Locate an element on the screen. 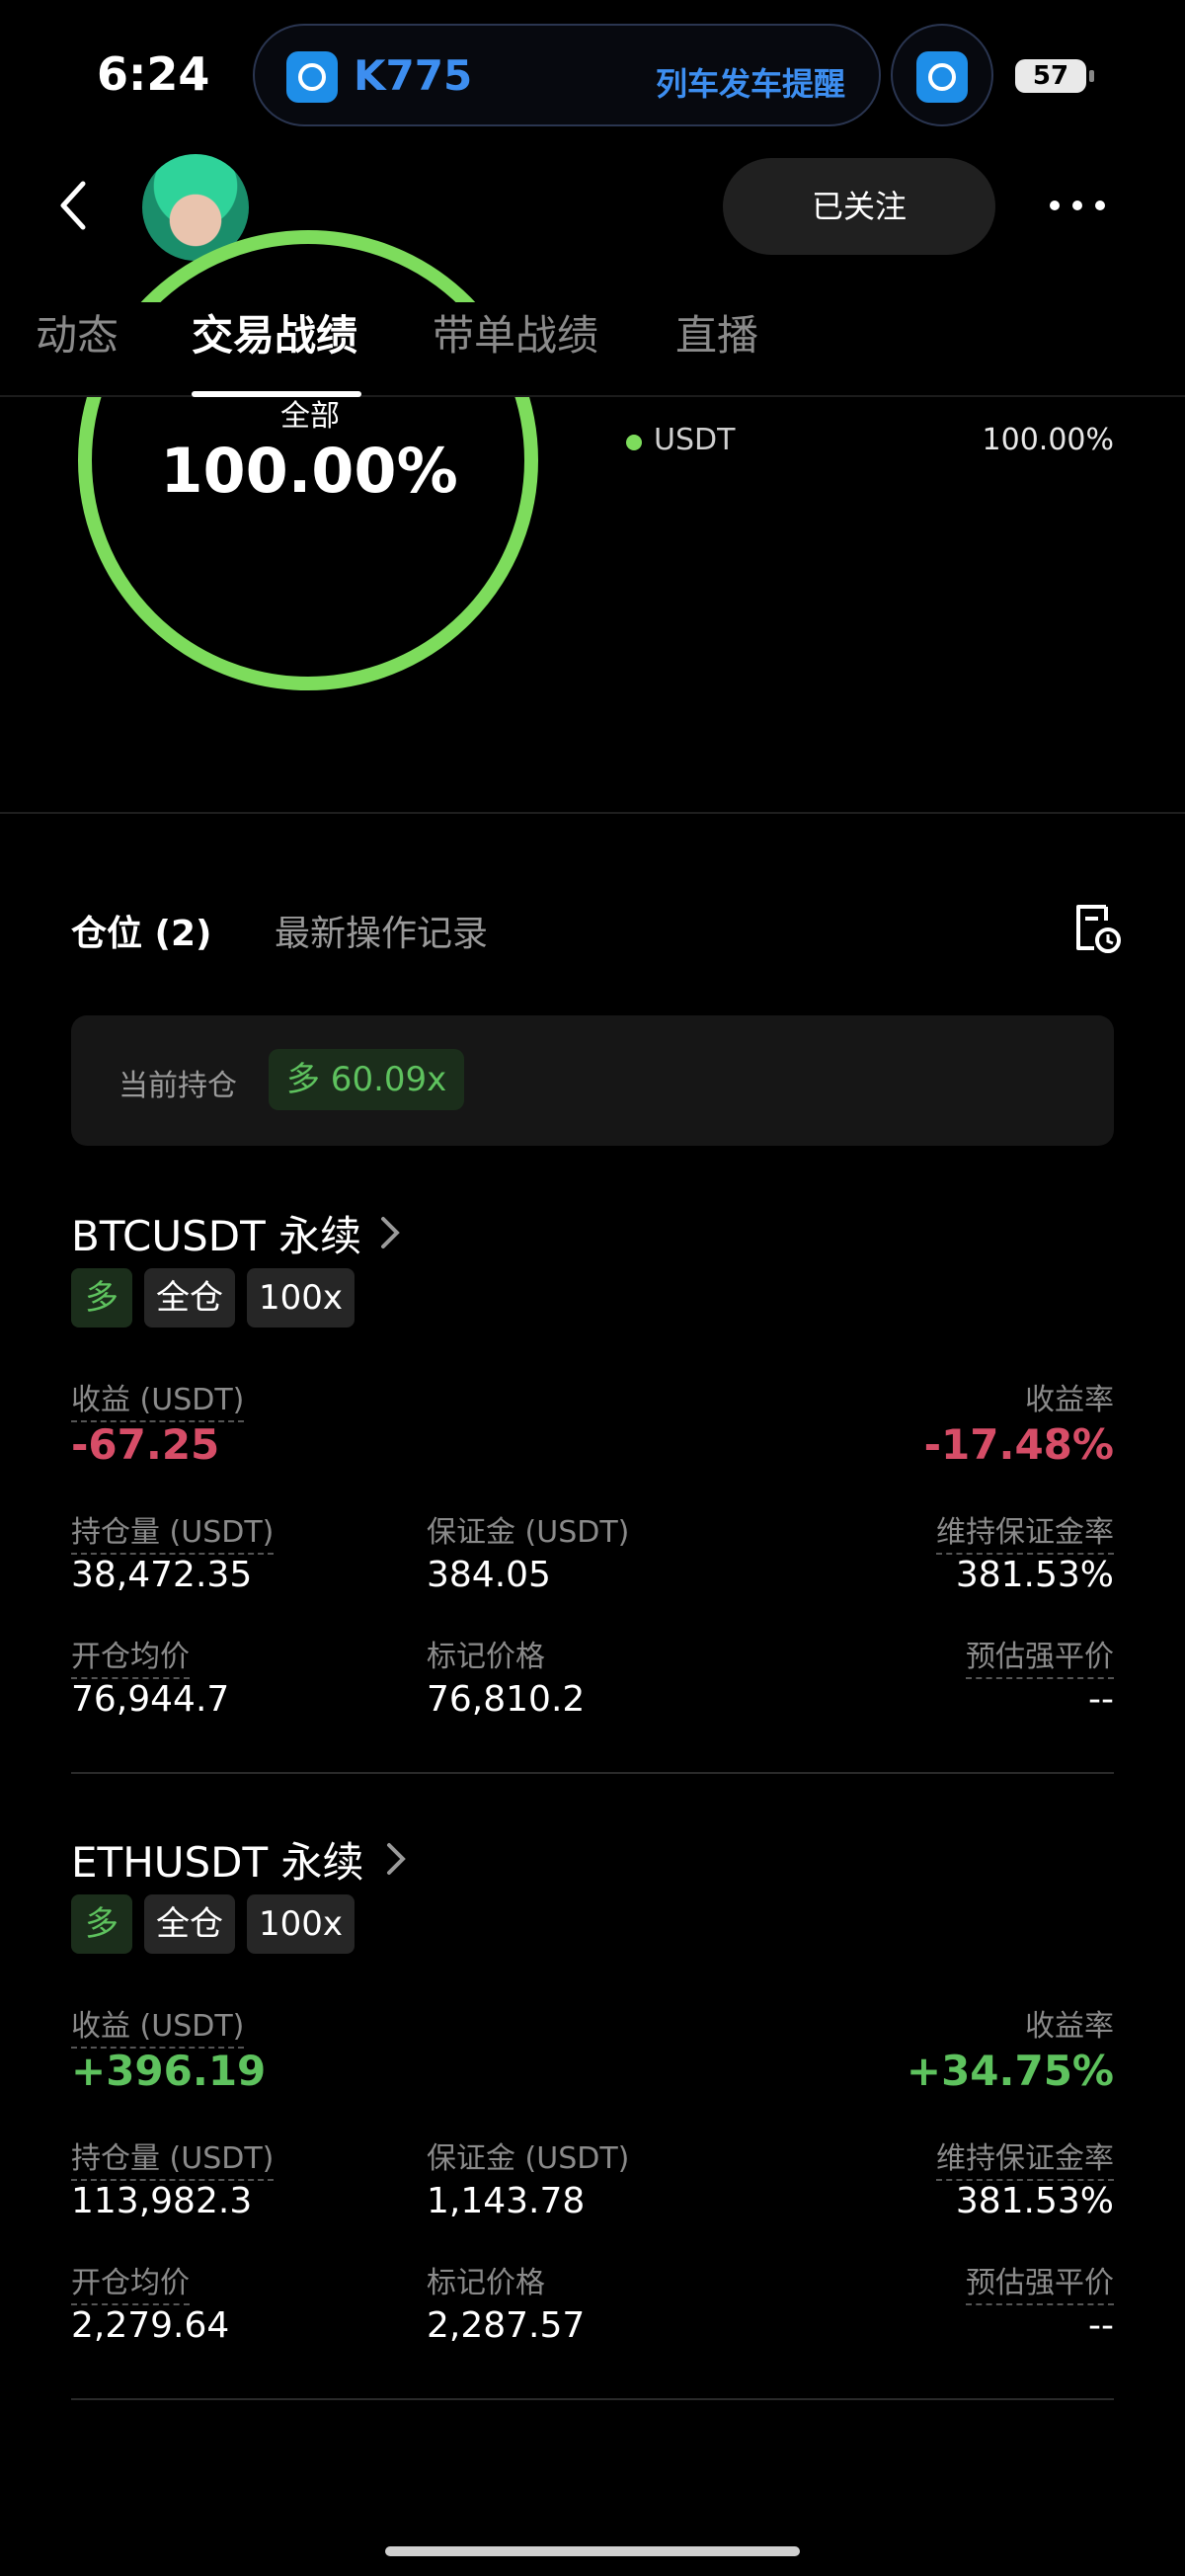 The width and height of the screenshot is (1185, 2576). margin-value: 1,143.78 is located at coordinates (507, 2201).